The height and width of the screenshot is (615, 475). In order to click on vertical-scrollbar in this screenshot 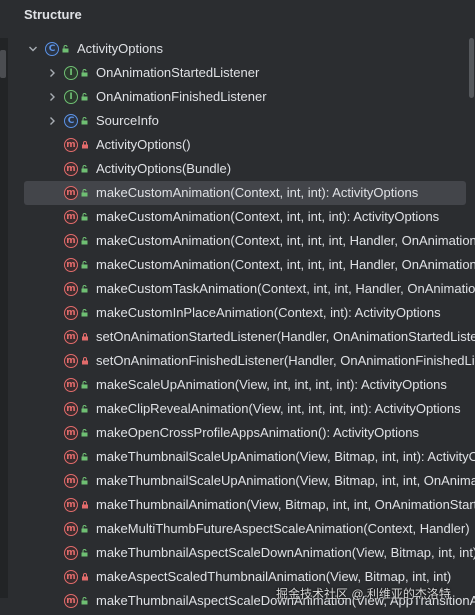, I will do `click(471, 68)`.